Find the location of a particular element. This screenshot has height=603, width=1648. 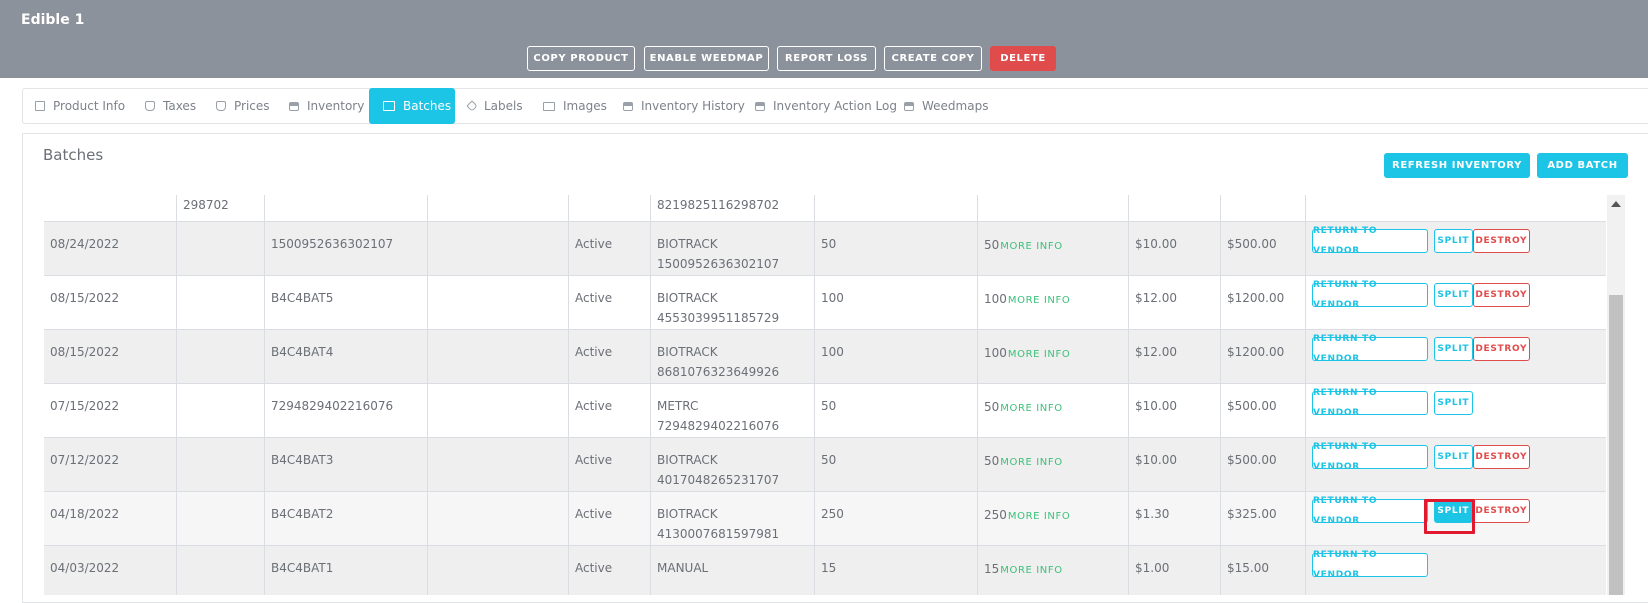

tab-labels: Labels is located at coordinates (494, 106).